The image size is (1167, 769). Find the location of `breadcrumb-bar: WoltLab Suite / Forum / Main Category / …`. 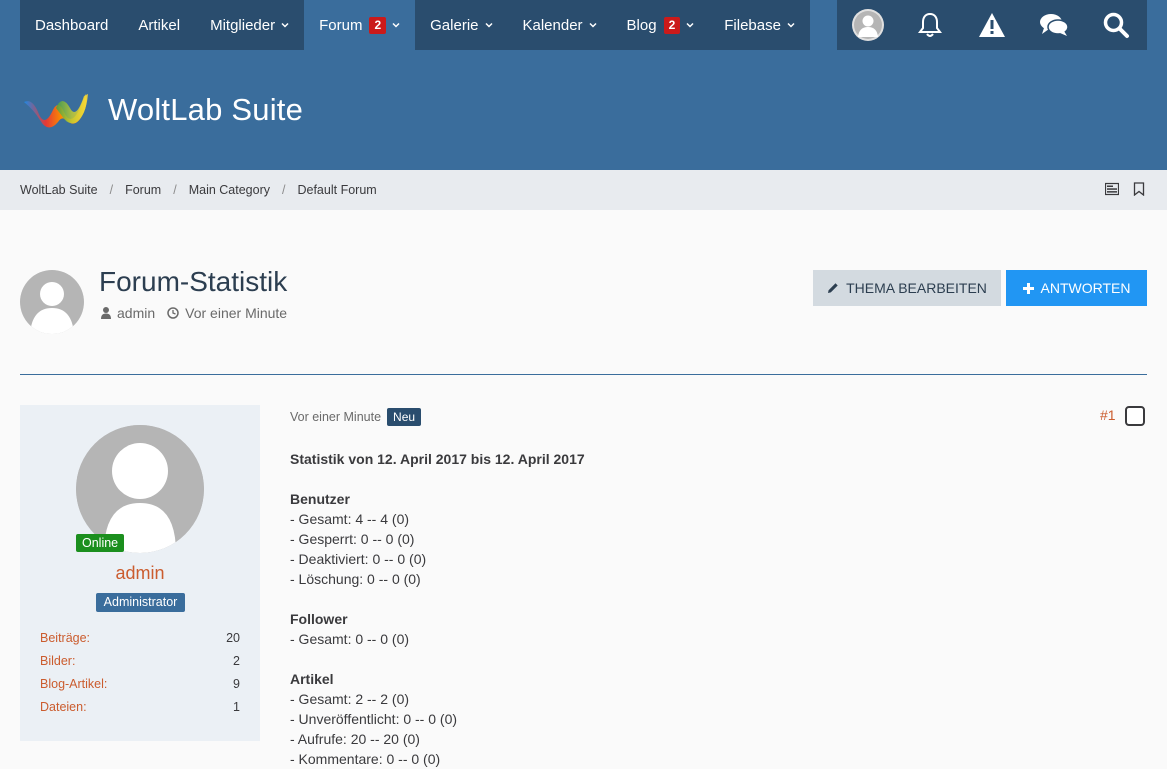

breadcrumb-bar: WoltLab Suite / Forum / Main Category / … is located at coordinates (583, 190).